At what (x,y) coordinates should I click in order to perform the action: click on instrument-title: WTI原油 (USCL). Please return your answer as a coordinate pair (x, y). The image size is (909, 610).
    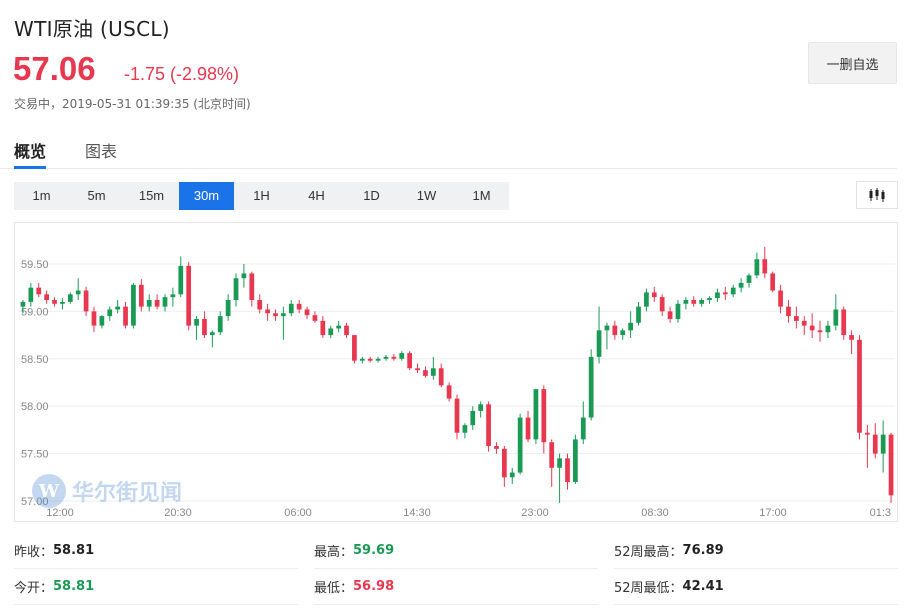
    Looking at the image, I should click on (92, 29).